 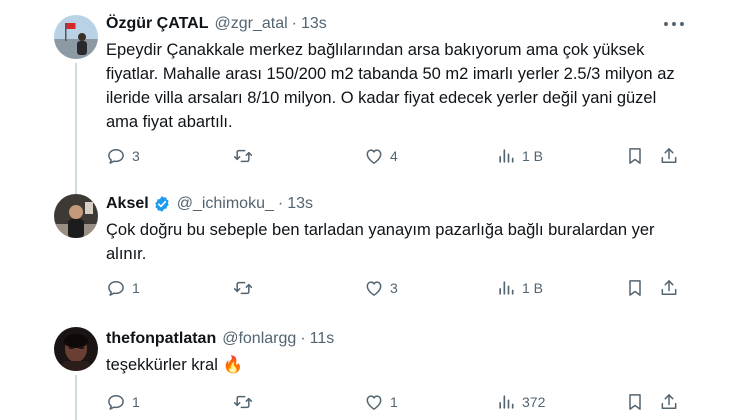 I want to click on like-button: 3, so click(x=381, y=288).